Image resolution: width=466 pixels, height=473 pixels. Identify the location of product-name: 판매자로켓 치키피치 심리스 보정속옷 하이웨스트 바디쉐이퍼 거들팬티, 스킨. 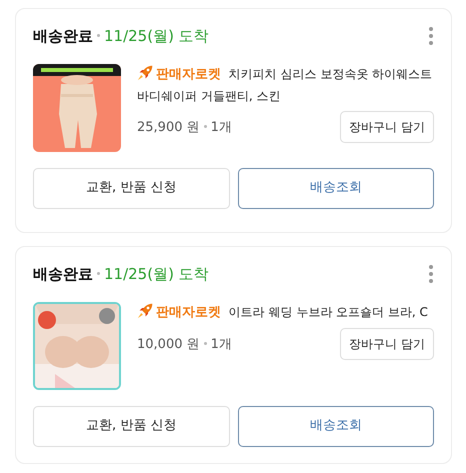
(285, 86).